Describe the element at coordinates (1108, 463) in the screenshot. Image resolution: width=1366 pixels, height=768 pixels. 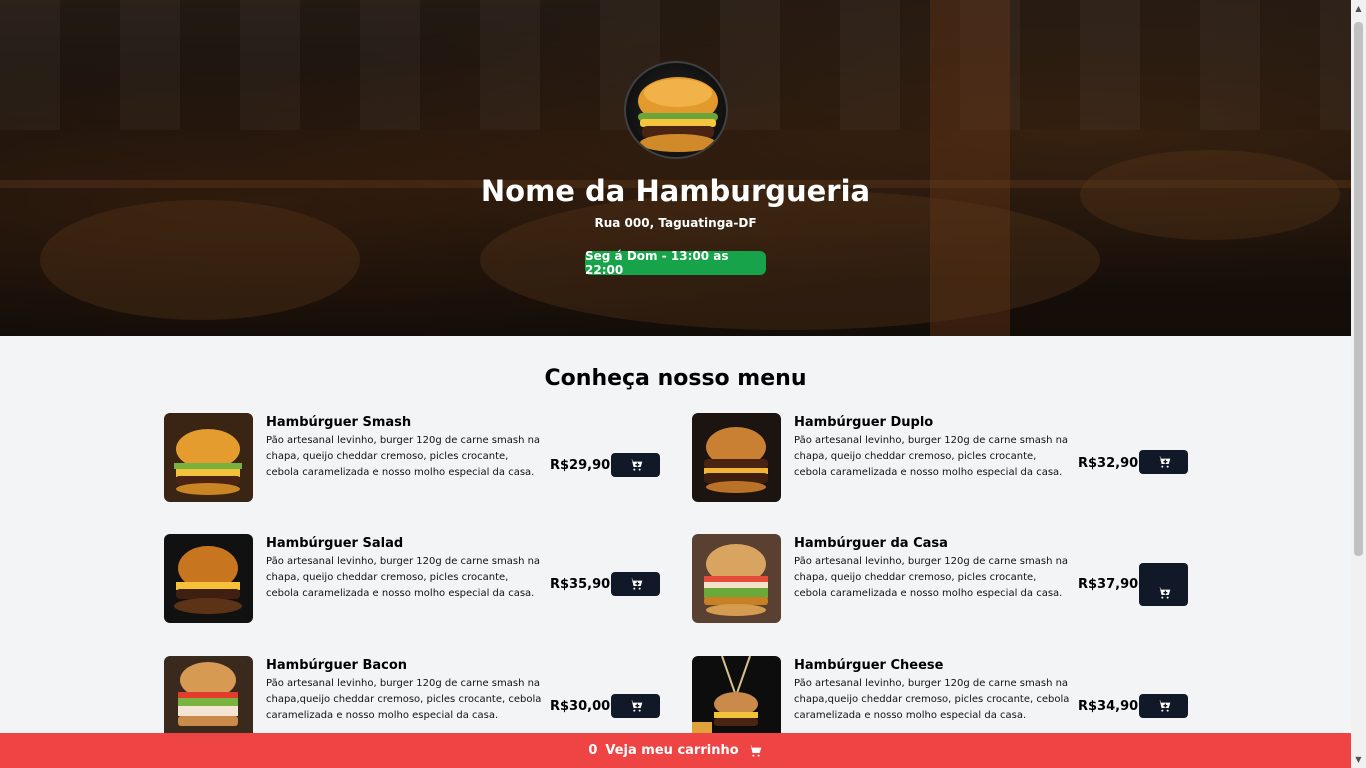
I see `item-price: R$32,90` at that location.